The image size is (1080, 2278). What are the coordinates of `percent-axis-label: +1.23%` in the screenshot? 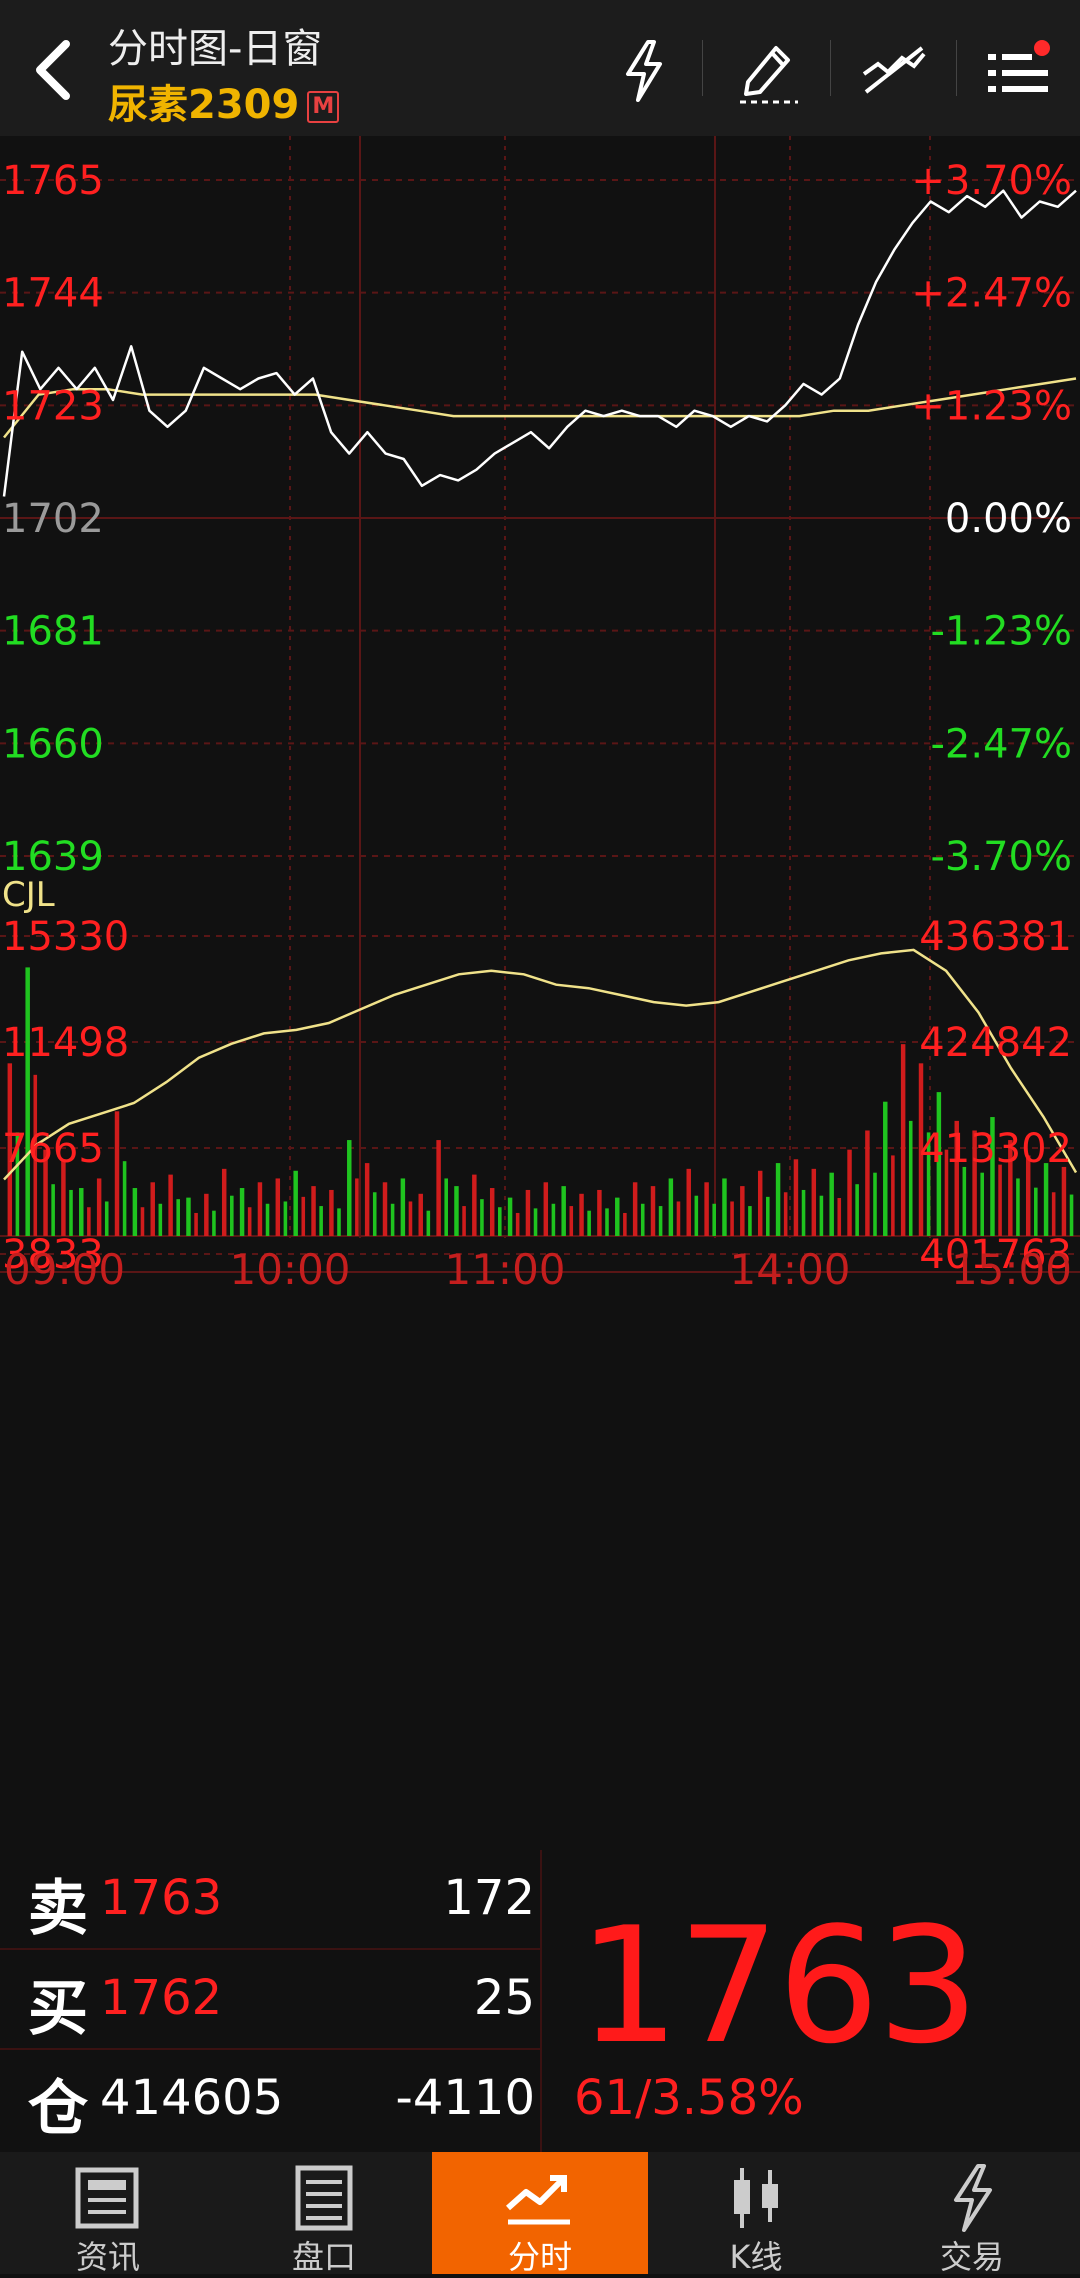 It's located at (991, 406).